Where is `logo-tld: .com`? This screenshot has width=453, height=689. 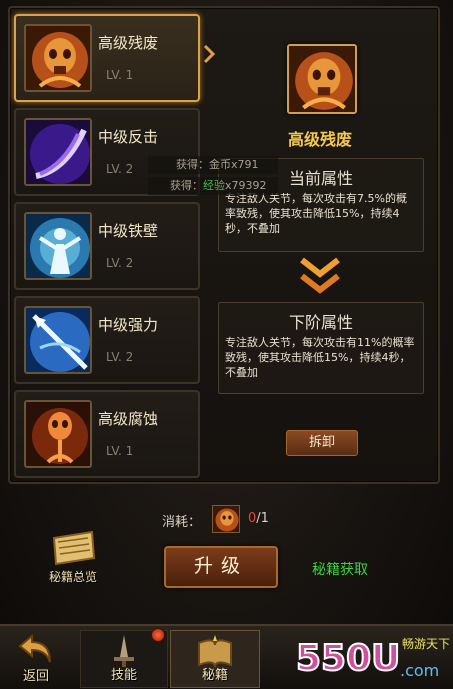
logo-tld: .com is located at coordinates (419, 670).